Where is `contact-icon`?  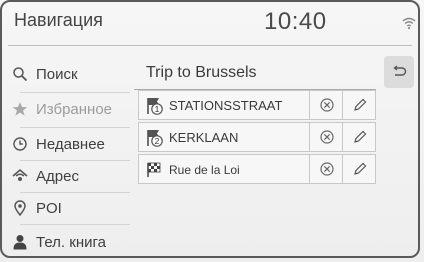
contact-icon is located at coordinates (20, 242).